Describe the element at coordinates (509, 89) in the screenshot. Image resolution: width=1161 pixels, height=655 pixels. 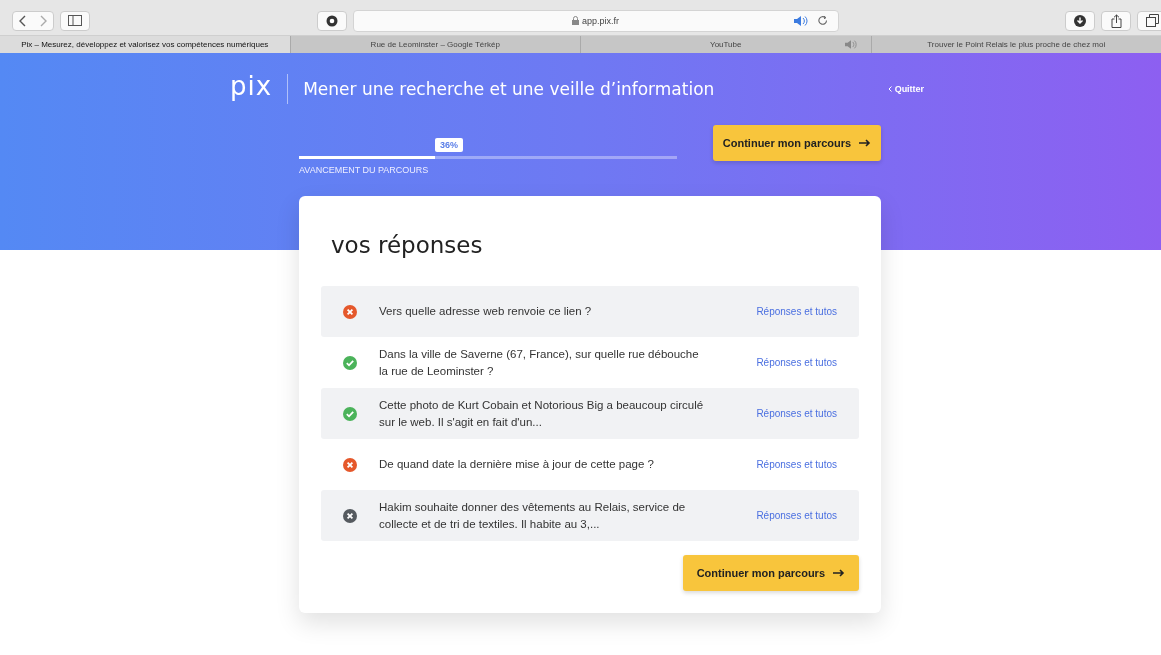
I see `course-title: Mener une recherche et une veille d’information` at that location.